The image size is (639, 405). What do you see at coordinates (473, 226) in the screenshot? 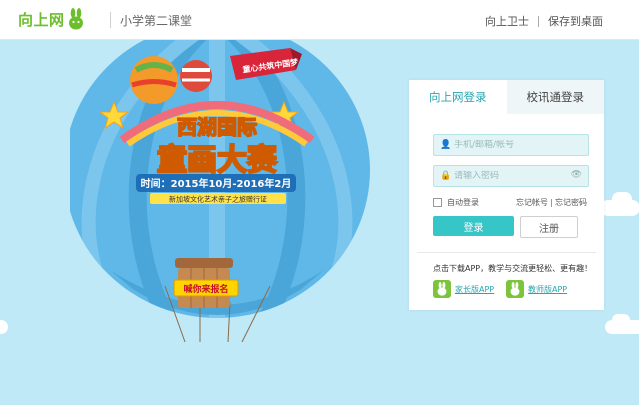
I see `login-button: 登录` at bounding box center [473, 226].